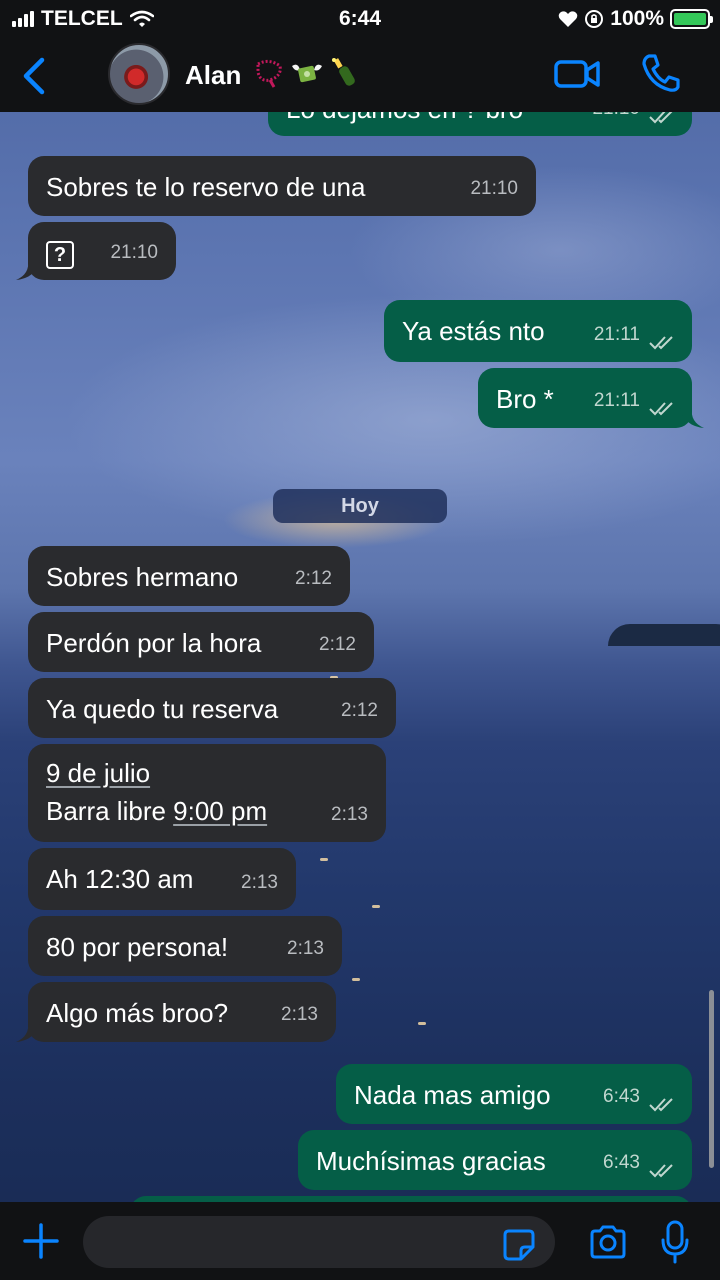  I want to click on chat-header: Alan, so click(360, 76).